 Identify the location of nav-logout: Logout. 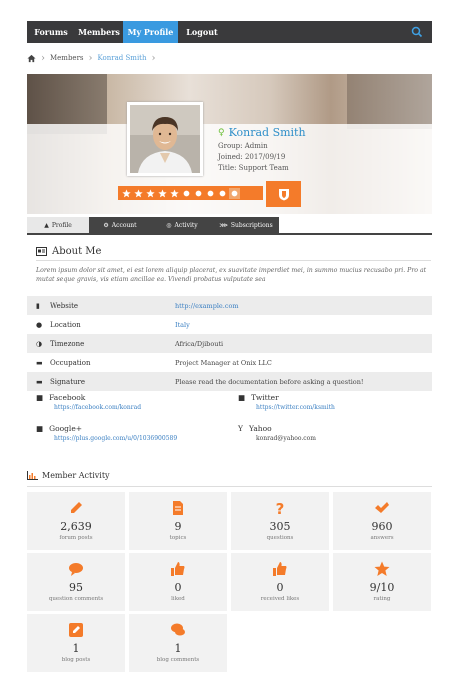
(202, 32).